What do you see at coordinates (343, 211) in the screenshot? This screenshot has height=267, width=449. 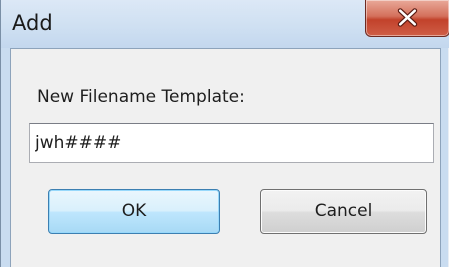 I see `cancel-button: Cancel` at bounding box center [343, 211].